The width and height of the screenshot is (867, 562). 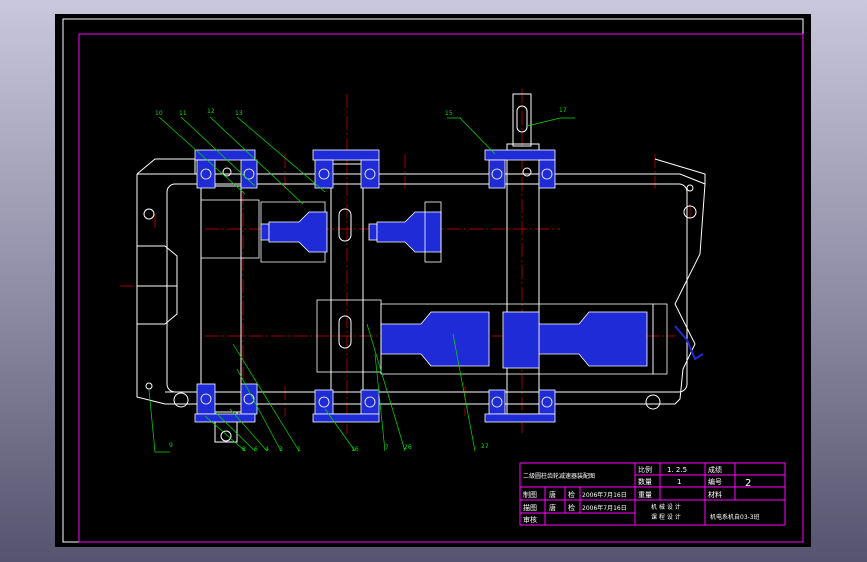 What do you see at coordinates (604, 508) in the screenshot?
I see `traced-date: 2006年7月16日` at bounding box center [604, 508].